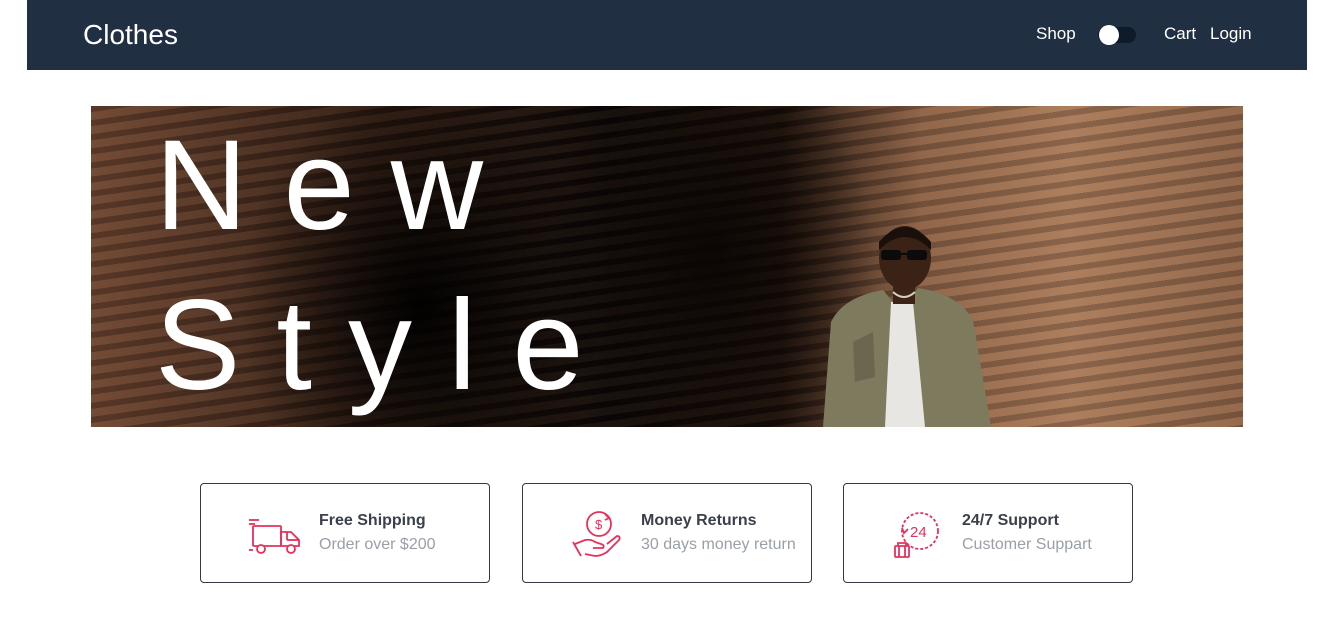 Image resolution: width=1318 pixels, height=631 pixels. What do you see at coordinates (130, 35) in the screenshot?
I see `brand-logo: Clothes` at bounding box center [130, 35].